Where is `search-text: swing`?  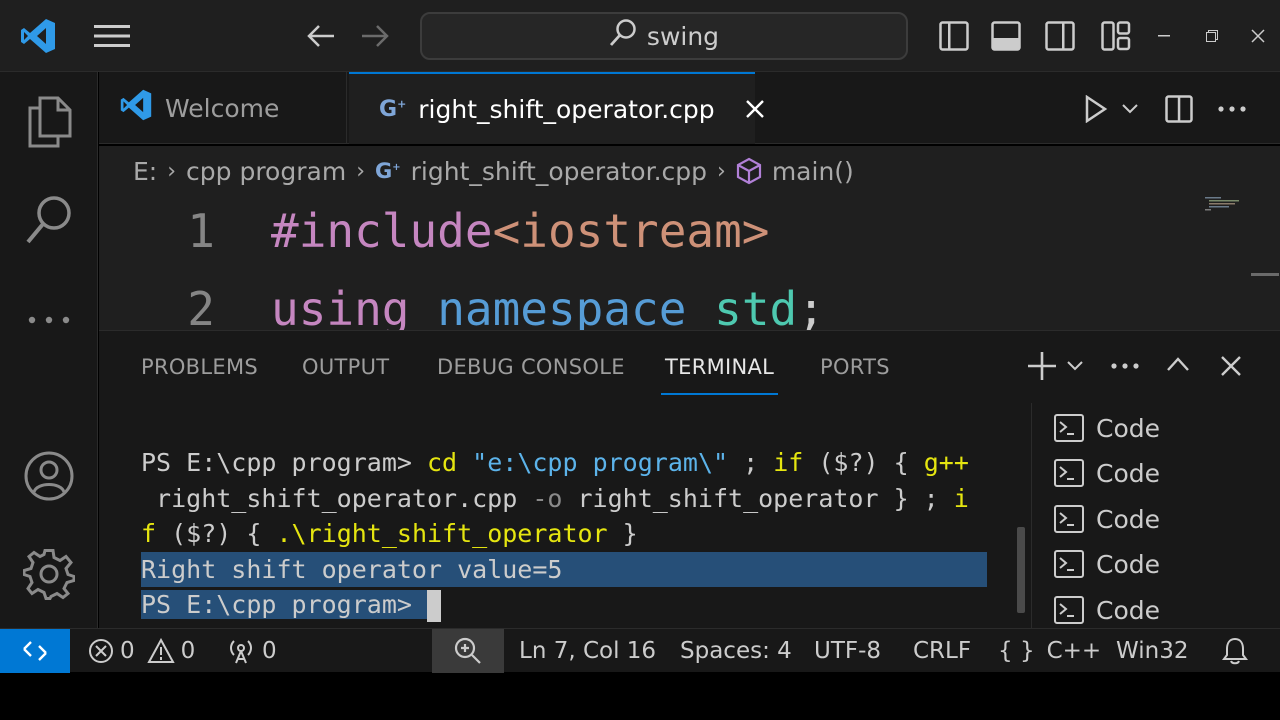
search-text: swing is located at coordinates (683, 36).